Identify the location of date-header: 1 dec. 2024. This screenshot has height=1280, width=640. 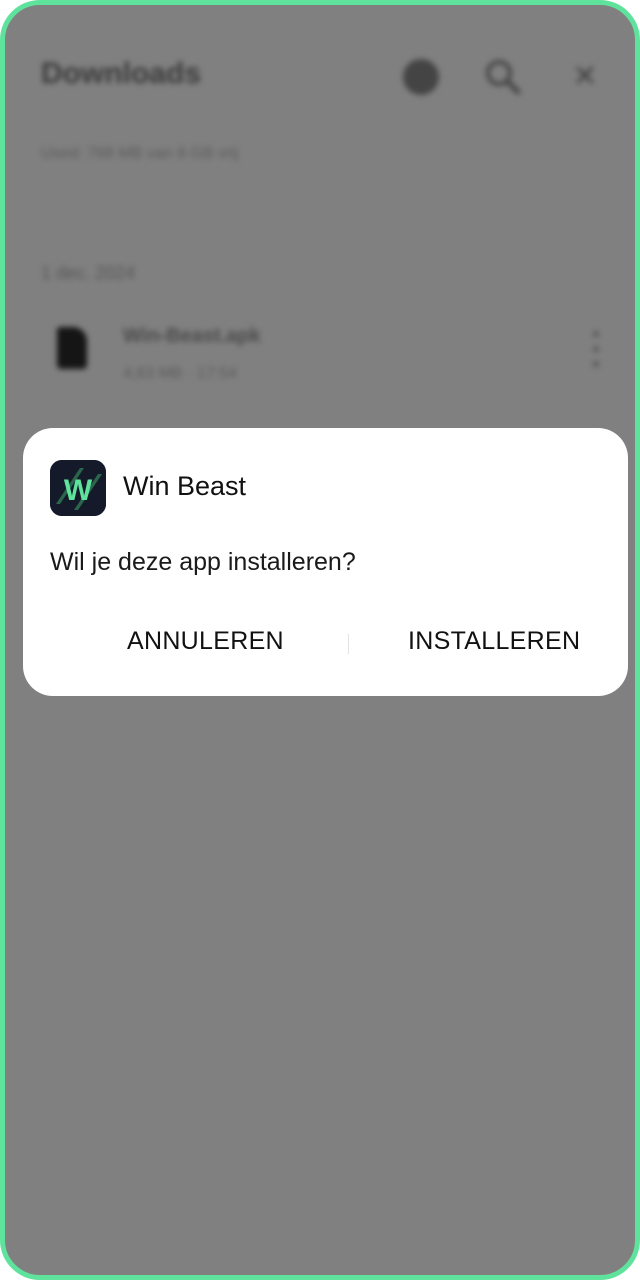
(88, 273).